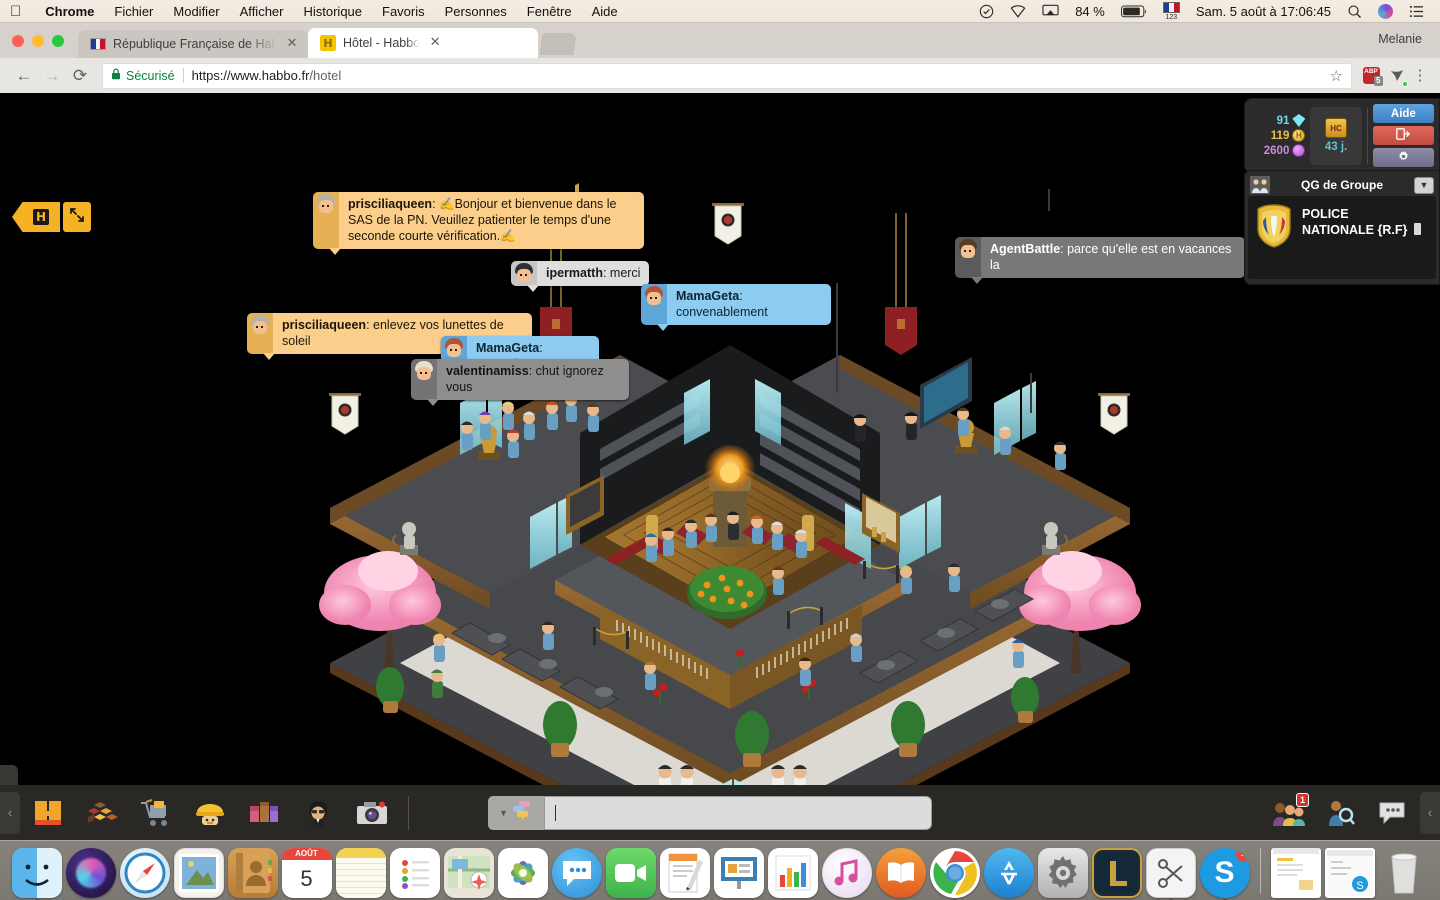  Describe the element at coordinates (196, 11) in the screenshot. I see `menu-item-modifier: Modifier` at that location.